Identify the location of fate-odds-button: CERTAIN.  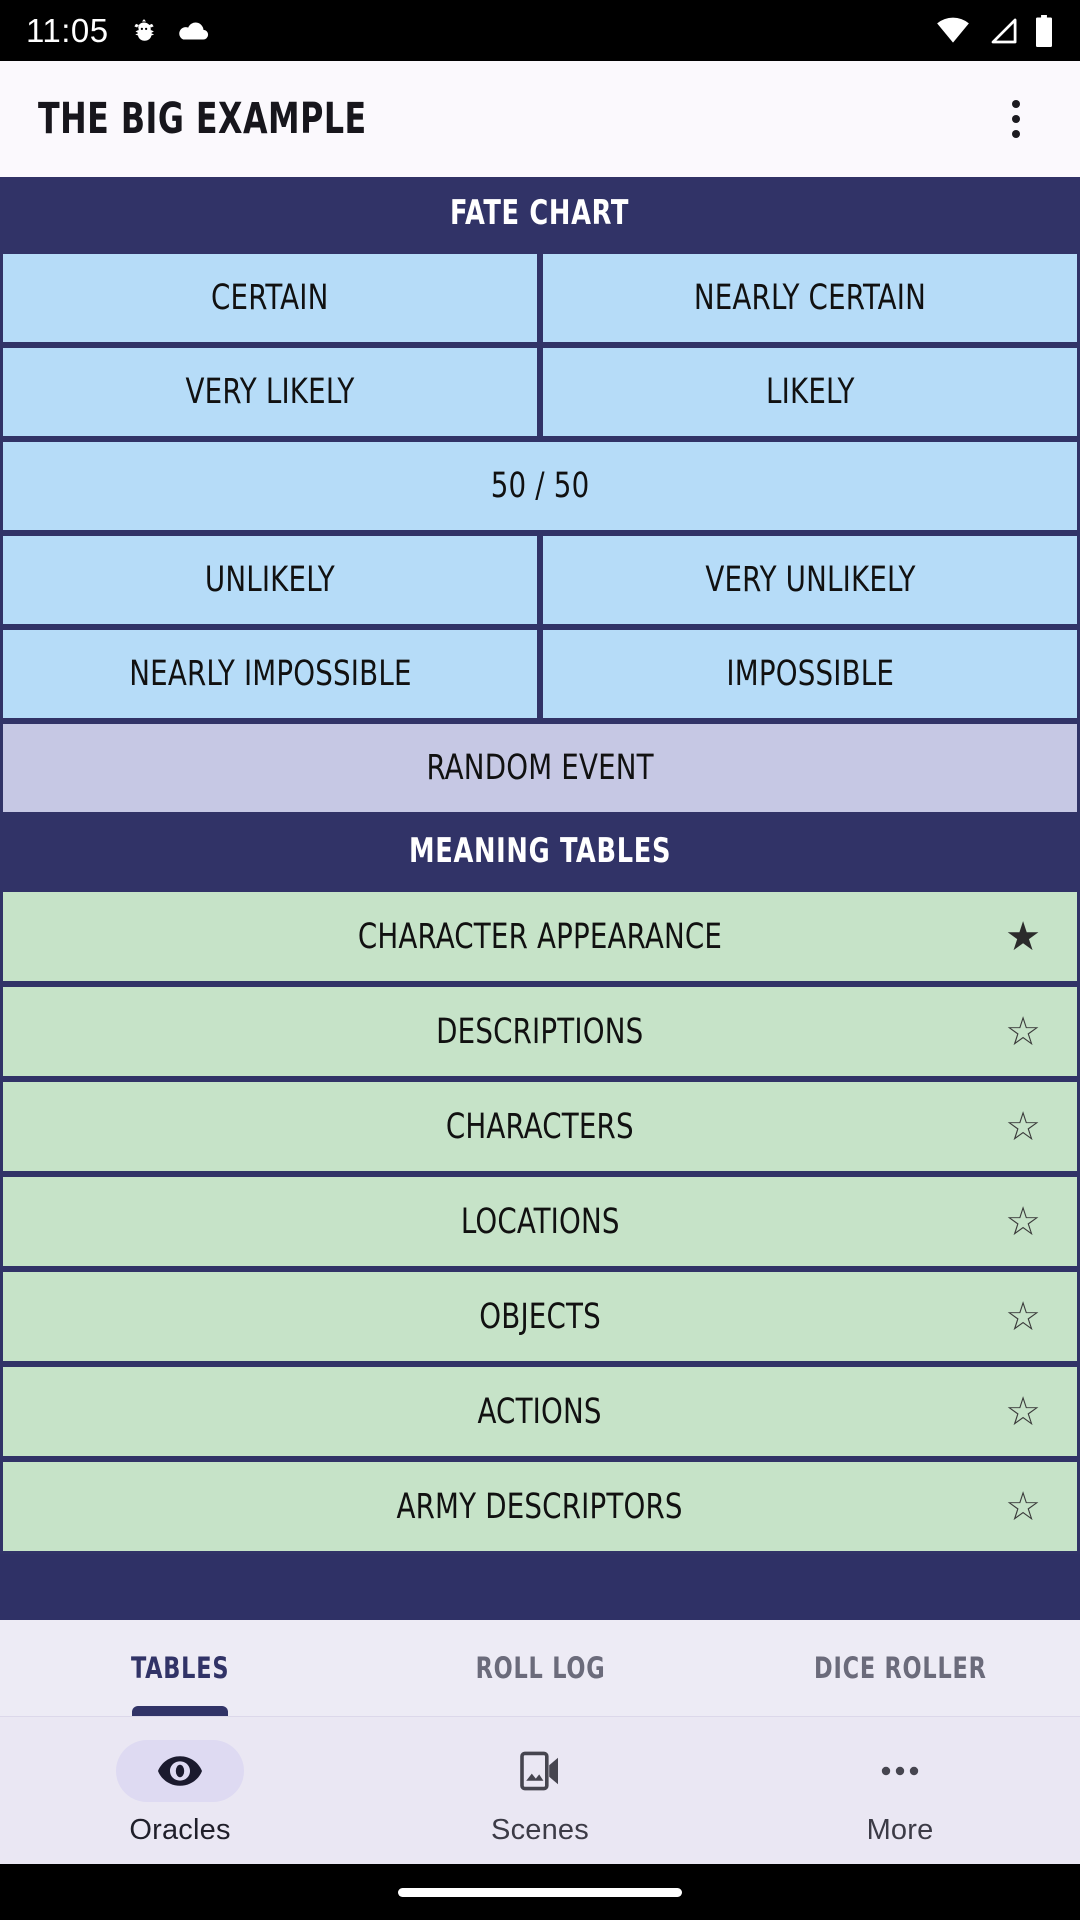
(270, 298).